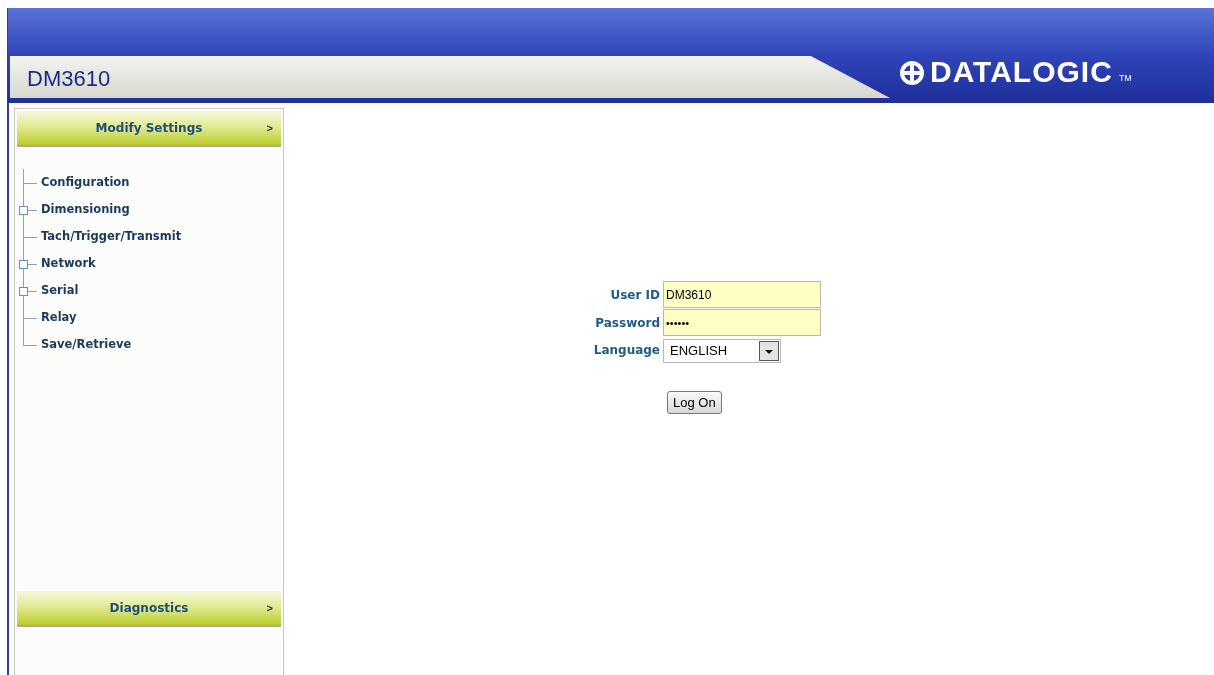 The height and width of the screenshot is (675, 1214). What do you see at coordinates (111, 236) in the screenshot?
I see `tree-item: Tach/Trigger/Transmit` at bounding box center [111, 236].